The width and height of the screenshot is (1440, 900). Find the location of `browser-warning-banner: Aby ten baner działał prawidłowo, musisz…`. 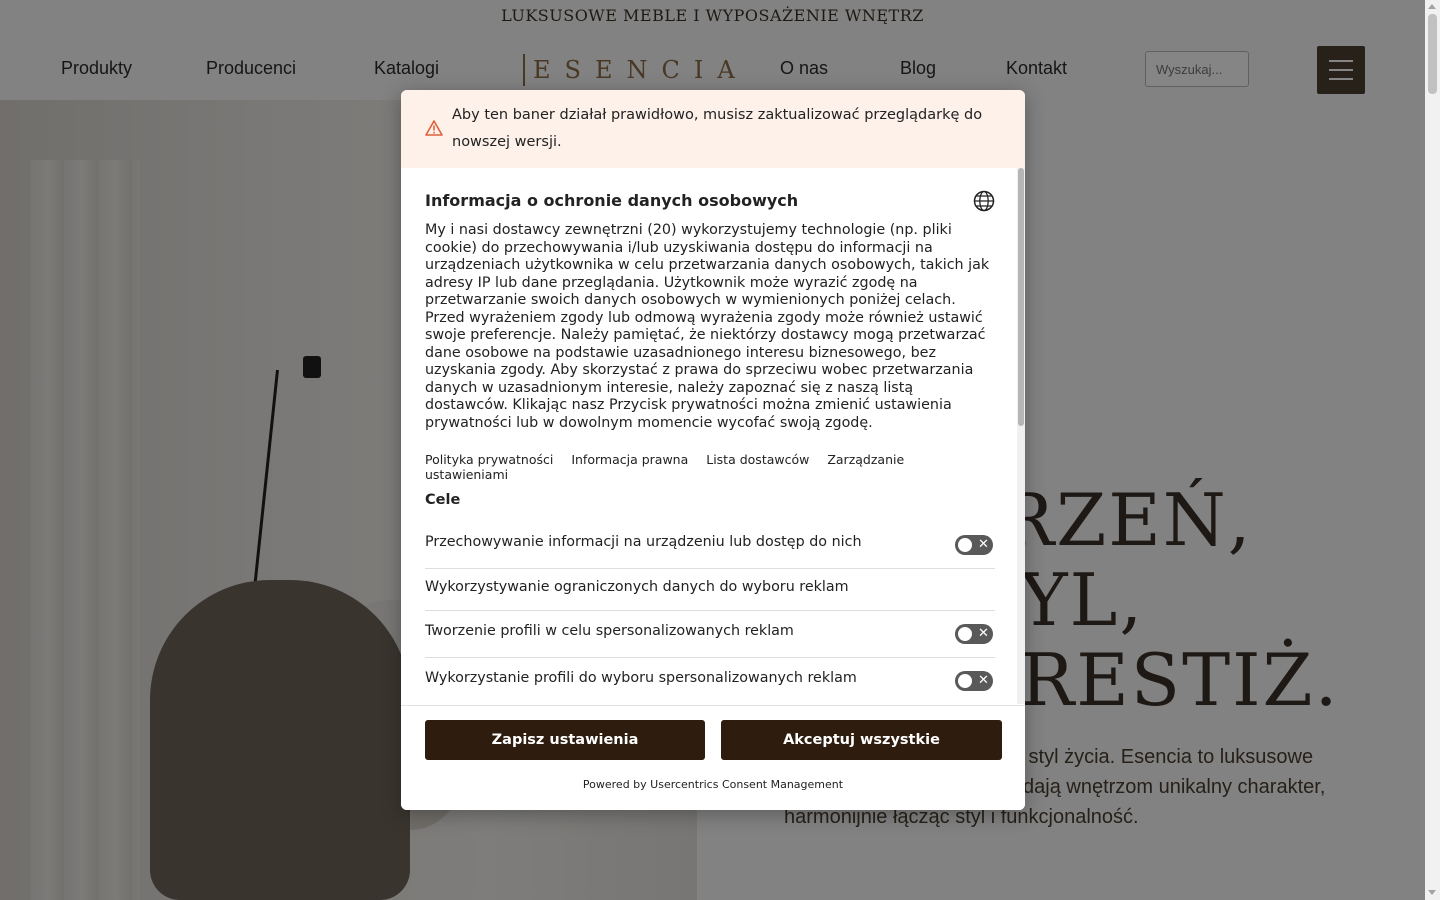

browser-warning-banner: Aby ten baner działał prawidłowo, musisz… is located at coordinates (713, 129).